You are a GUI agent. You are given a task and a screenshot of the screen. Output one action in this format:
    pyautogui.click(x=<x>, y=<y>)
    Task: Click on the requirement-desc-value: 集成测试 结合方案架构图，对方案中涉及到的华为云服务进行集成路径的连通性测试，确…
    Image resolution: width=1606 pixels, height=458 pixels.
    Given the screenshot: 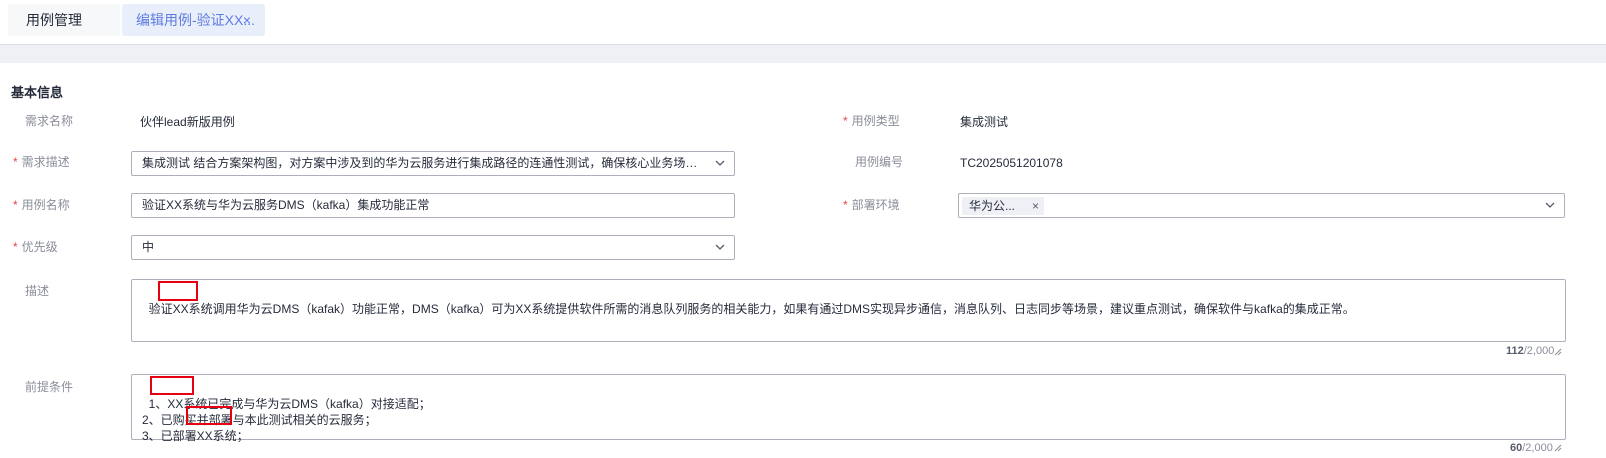 What is the action you would take?
    pyautogui.click(x=438, y=163)
    